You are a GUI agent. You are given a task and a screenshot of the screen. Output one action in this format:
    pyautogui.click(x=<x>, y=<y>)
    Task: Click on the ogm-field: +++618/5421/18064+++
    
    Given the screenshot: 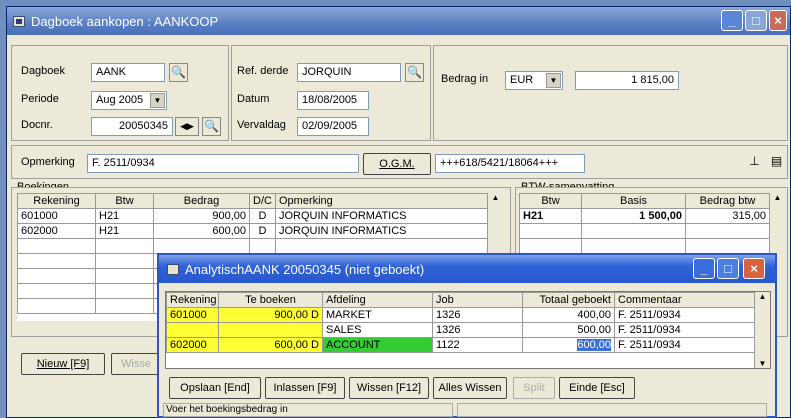 What is the action you would take?
    pyautogui.click(x=510, y=163)
    